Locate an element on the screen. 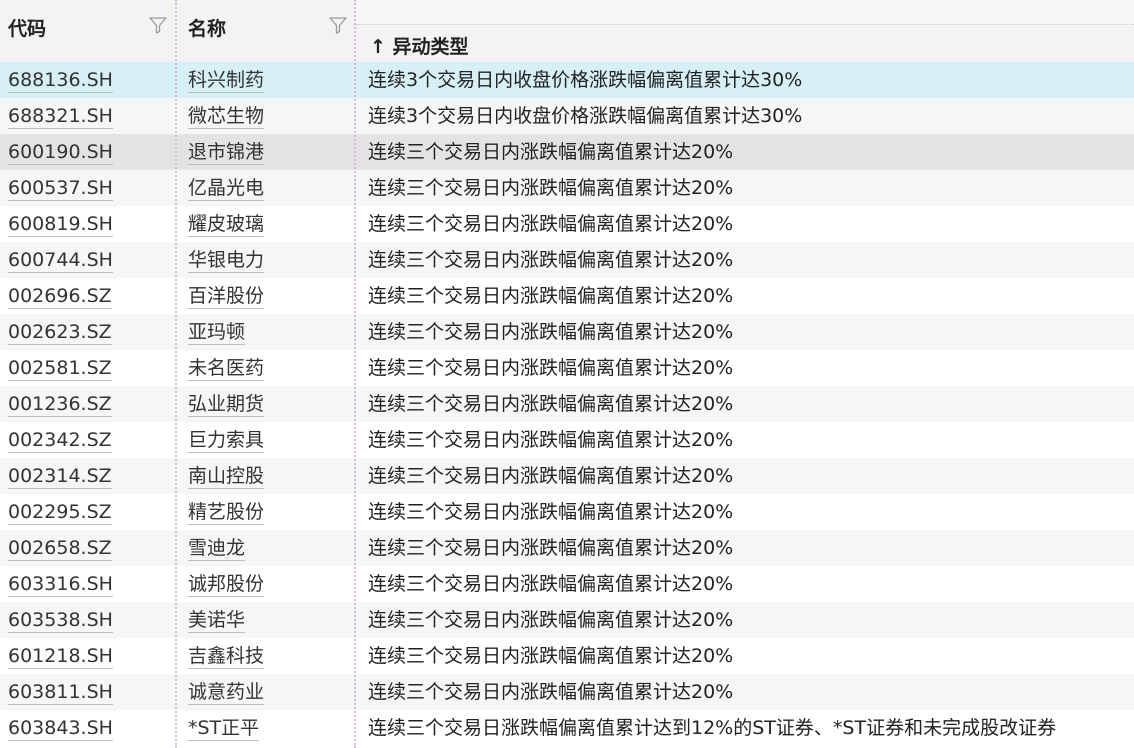 The image size is (1134, 748). table-row: 600537.SH 亿晶光电 连续三个交易日内涨跌幅偏离值累计达20% is located at coordinates (567, 188).